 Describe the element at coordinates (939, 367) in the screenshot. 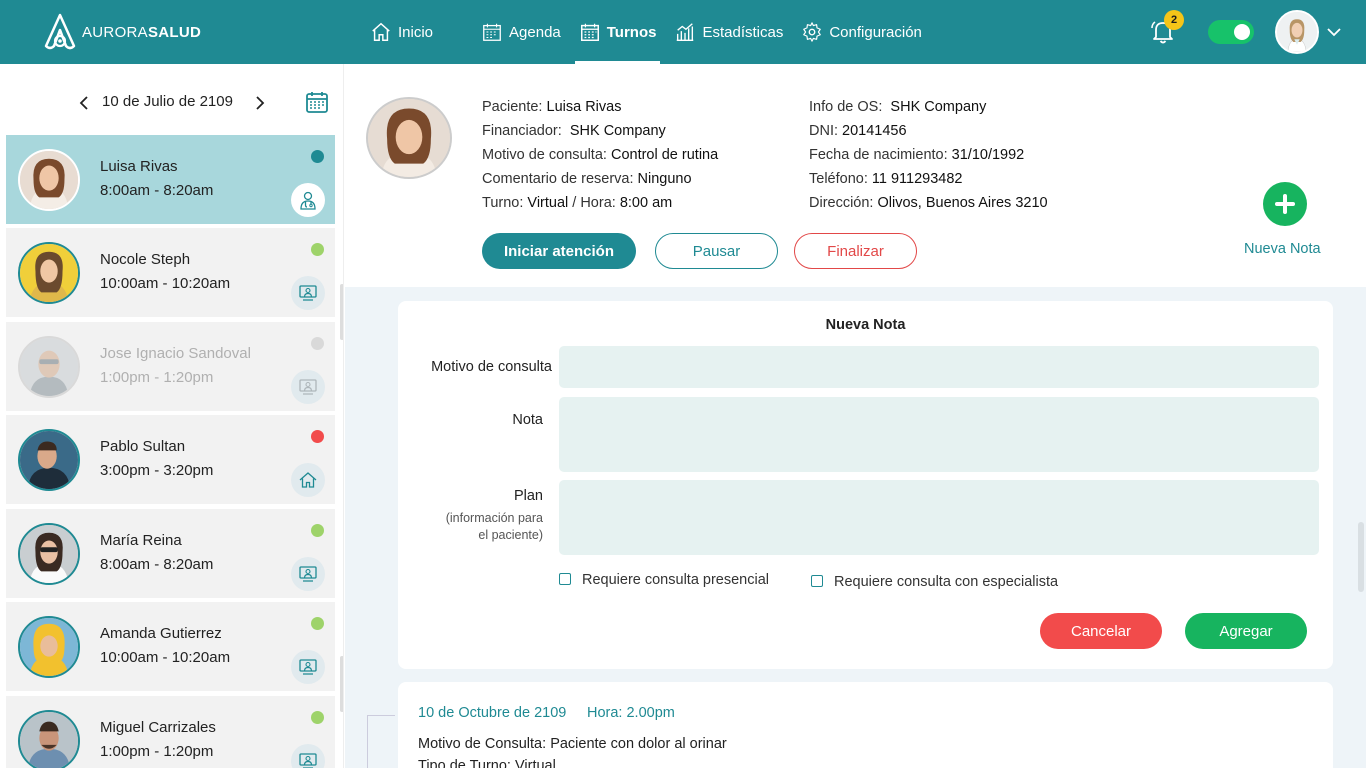

I see `motivo-input` at that location.